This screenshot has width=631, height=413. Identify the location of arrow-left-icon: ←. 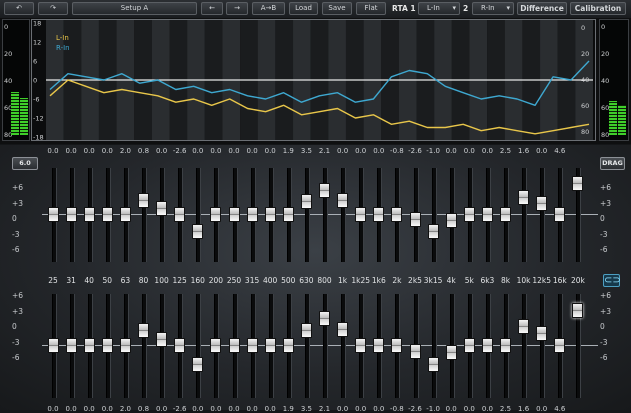
(212, 8).